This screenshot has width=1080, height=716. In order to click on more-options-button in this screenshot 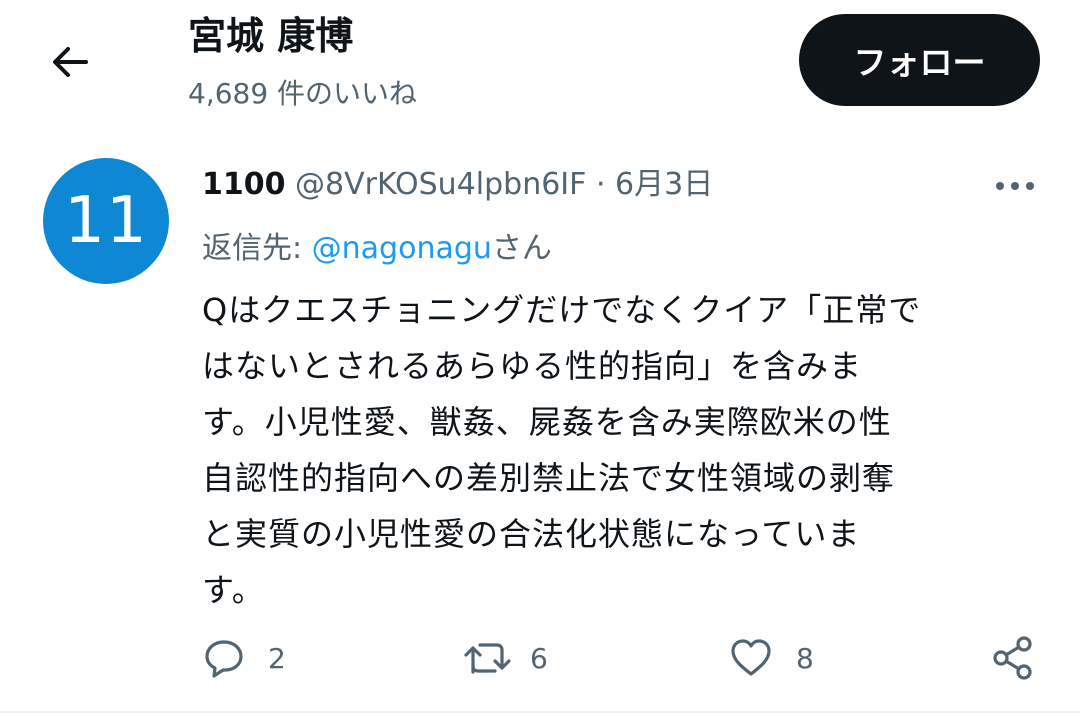, I will do `click(1015, 186)`.